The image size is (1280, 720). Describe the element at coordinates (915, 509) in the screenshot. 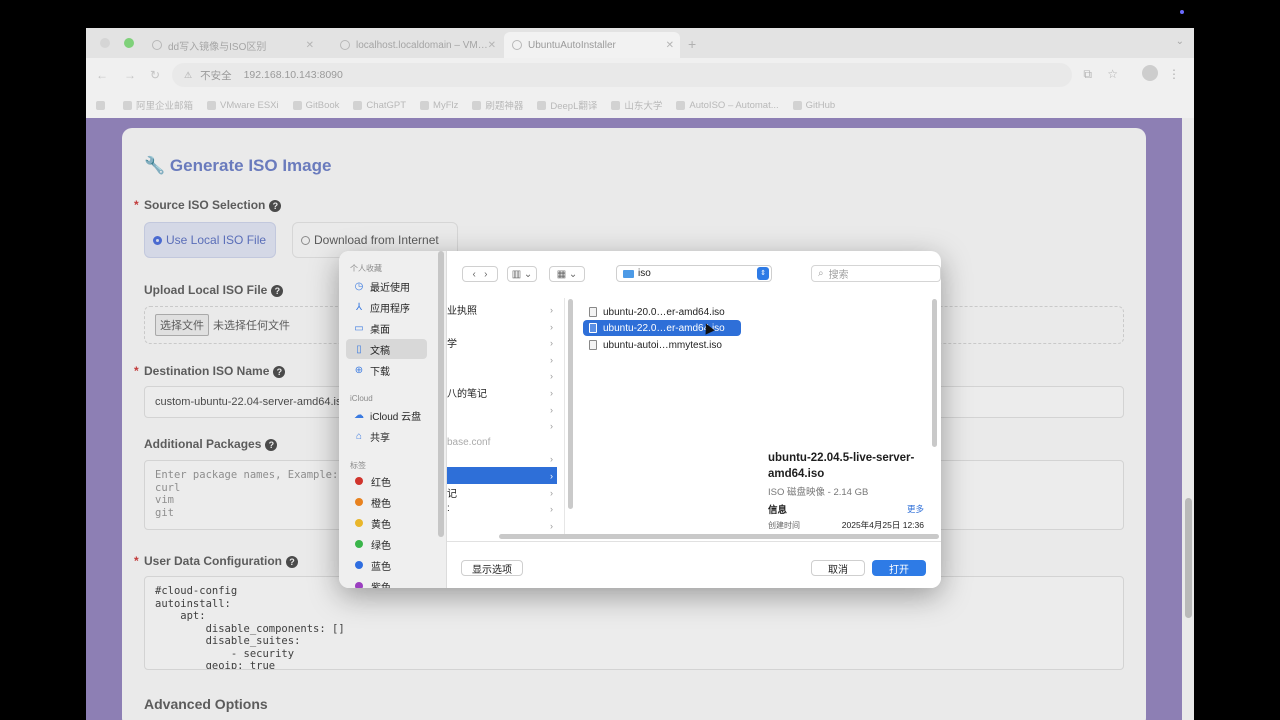

I see `preview-more-link: 更多` at that location.